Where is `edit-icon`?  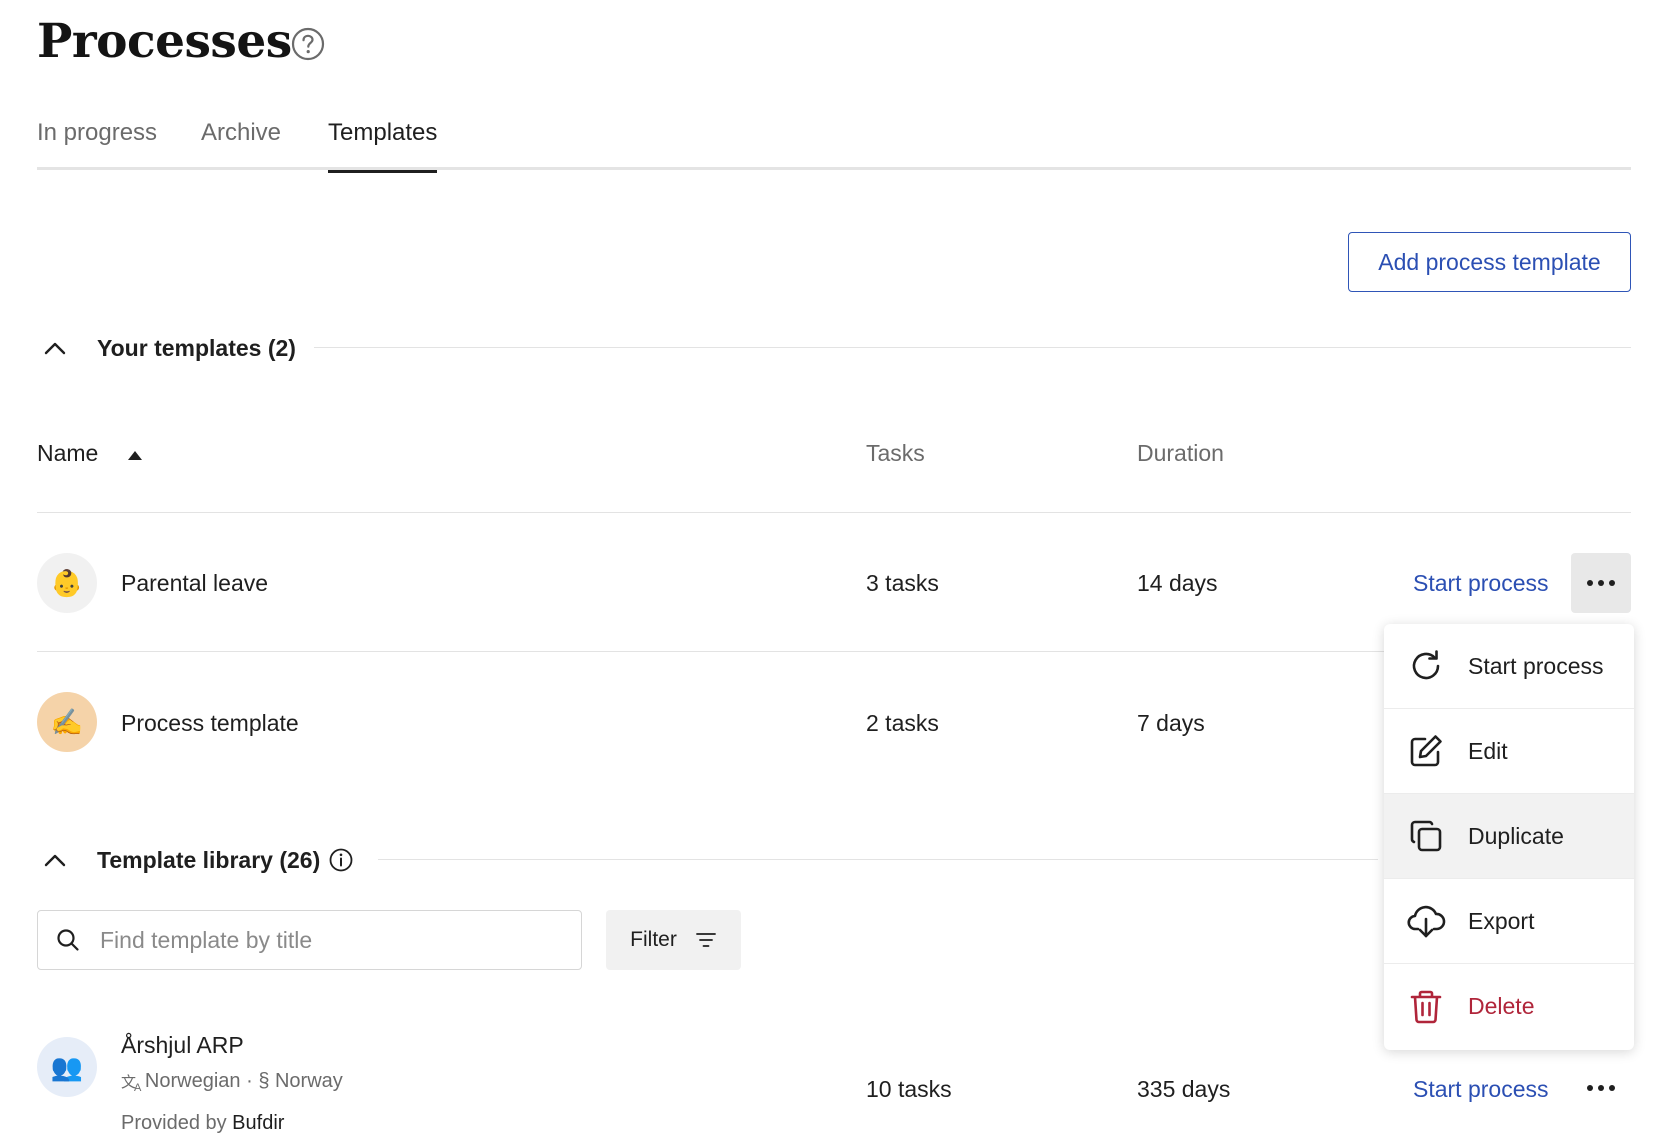
edit-icon is located at coordinates (1426, 751).